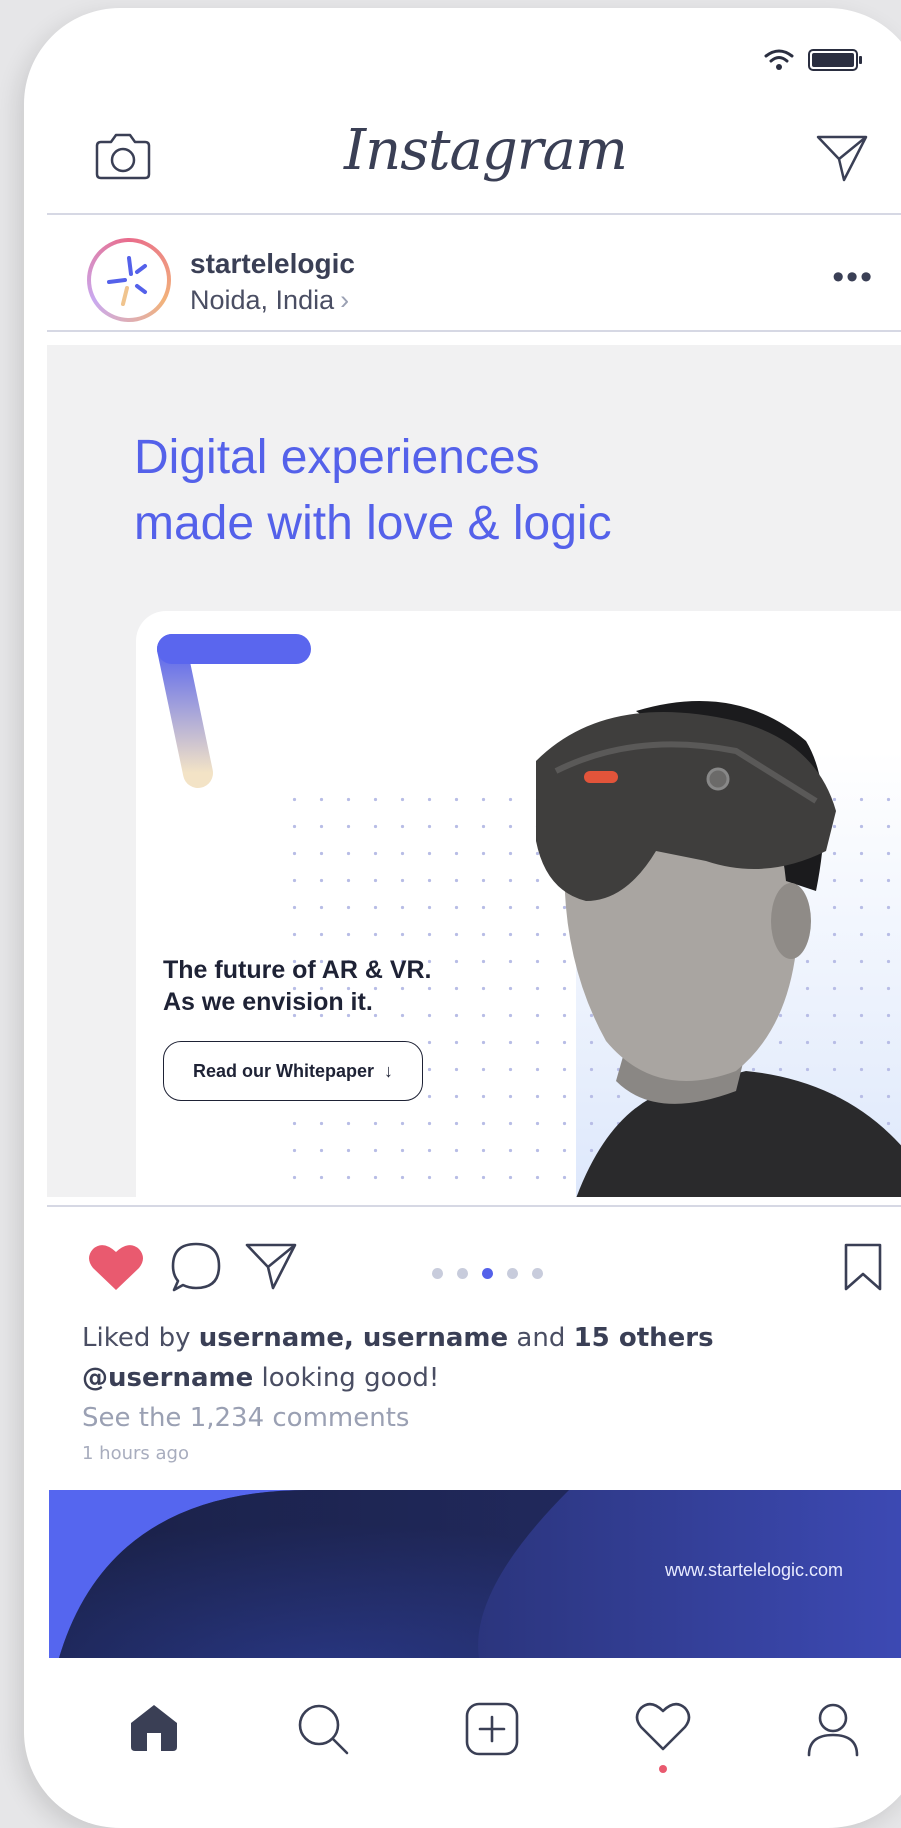 The width and height of the screenshot is (901, 1828). What do you see at coordinates (475, 1574) in the screenshot?
I see `next-post-preview: www.startelelogic.com` at bounding box center [475, 1574].